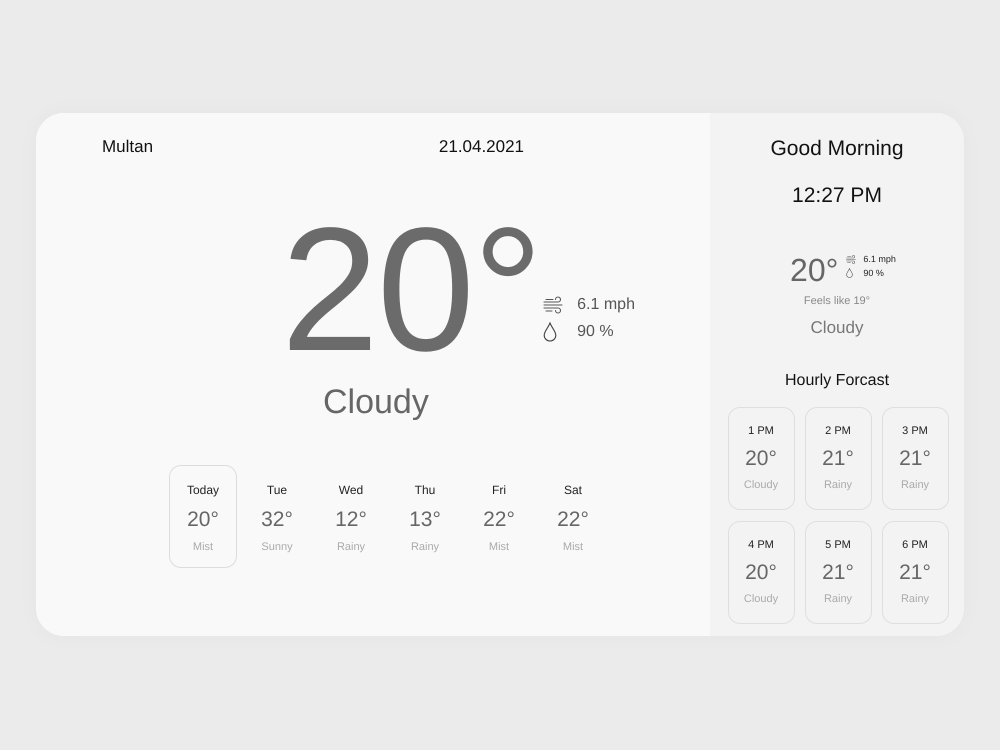 This screenshot has width=1000, height=750. I want to click on day-temperature: 20°, so click(203, 520).